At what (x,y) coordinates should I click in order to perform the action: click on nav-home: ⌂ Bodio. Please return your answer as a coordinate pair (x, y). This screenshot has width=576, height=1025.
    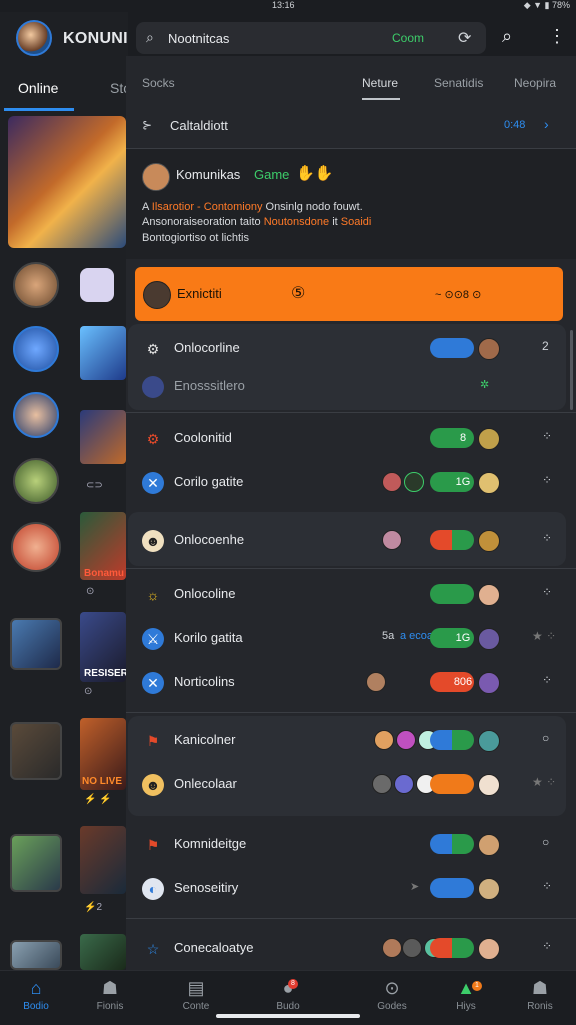
    Looking at the image, I should click on (36, 994).